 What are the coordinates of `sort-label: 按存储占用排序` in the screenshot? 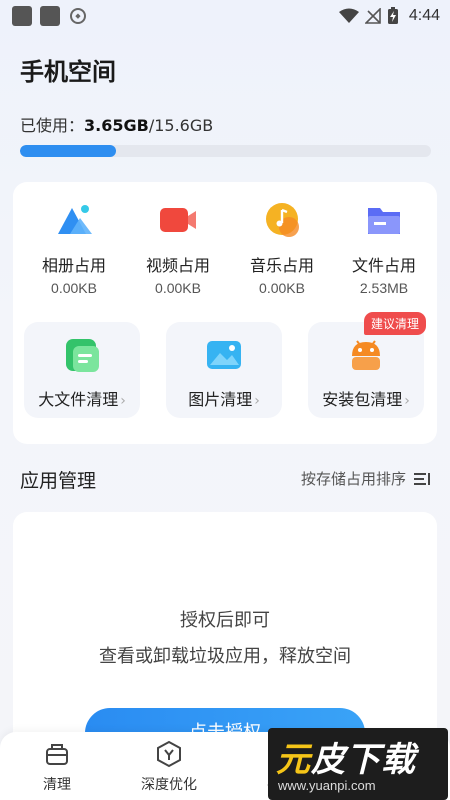 It's located at (353, 479).